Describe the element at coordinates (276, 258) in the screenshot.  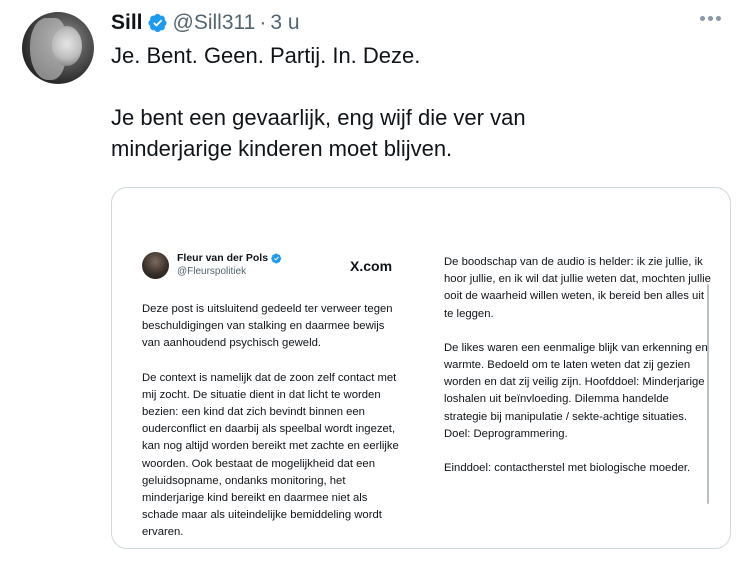
I see `embedded-verified-icon` at that location.